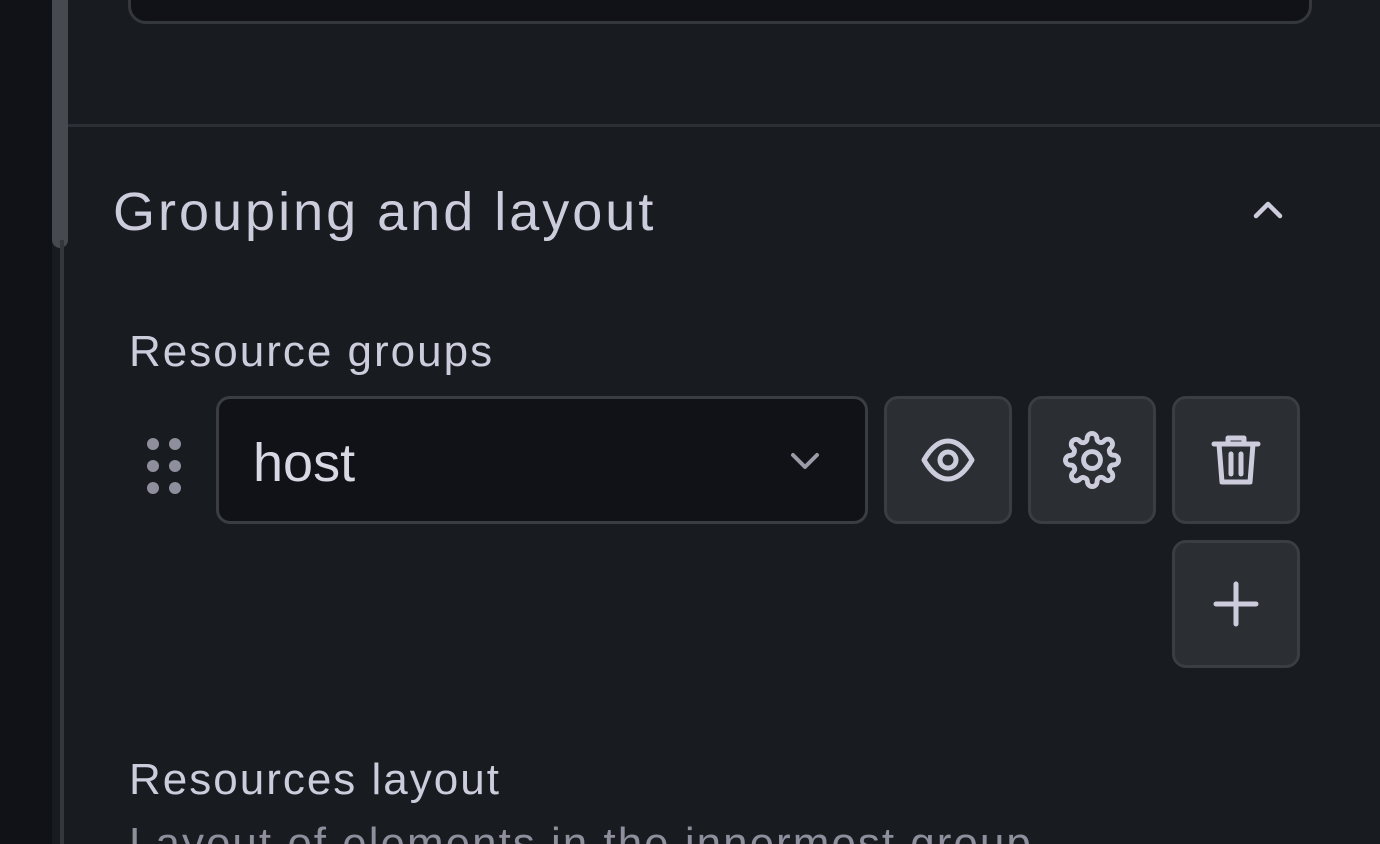 The width and height of the screenshot is (1380, 844). I want to click on resource-groups-label: Resource groups, so click(312, 351).